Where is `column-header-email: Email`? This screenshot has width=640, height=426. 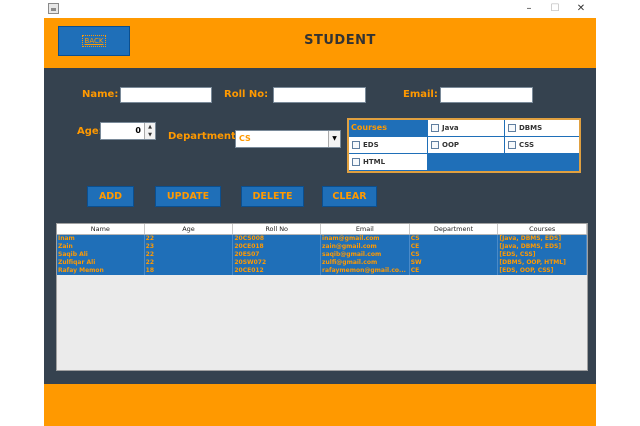
column-header-email: Email is located at coordinates (365, 229).